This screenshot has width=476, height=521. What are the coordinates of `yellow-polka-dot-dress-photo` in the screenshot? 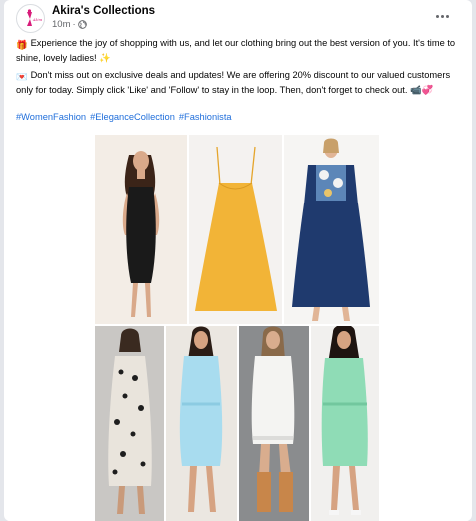 It's located at (235, 229).